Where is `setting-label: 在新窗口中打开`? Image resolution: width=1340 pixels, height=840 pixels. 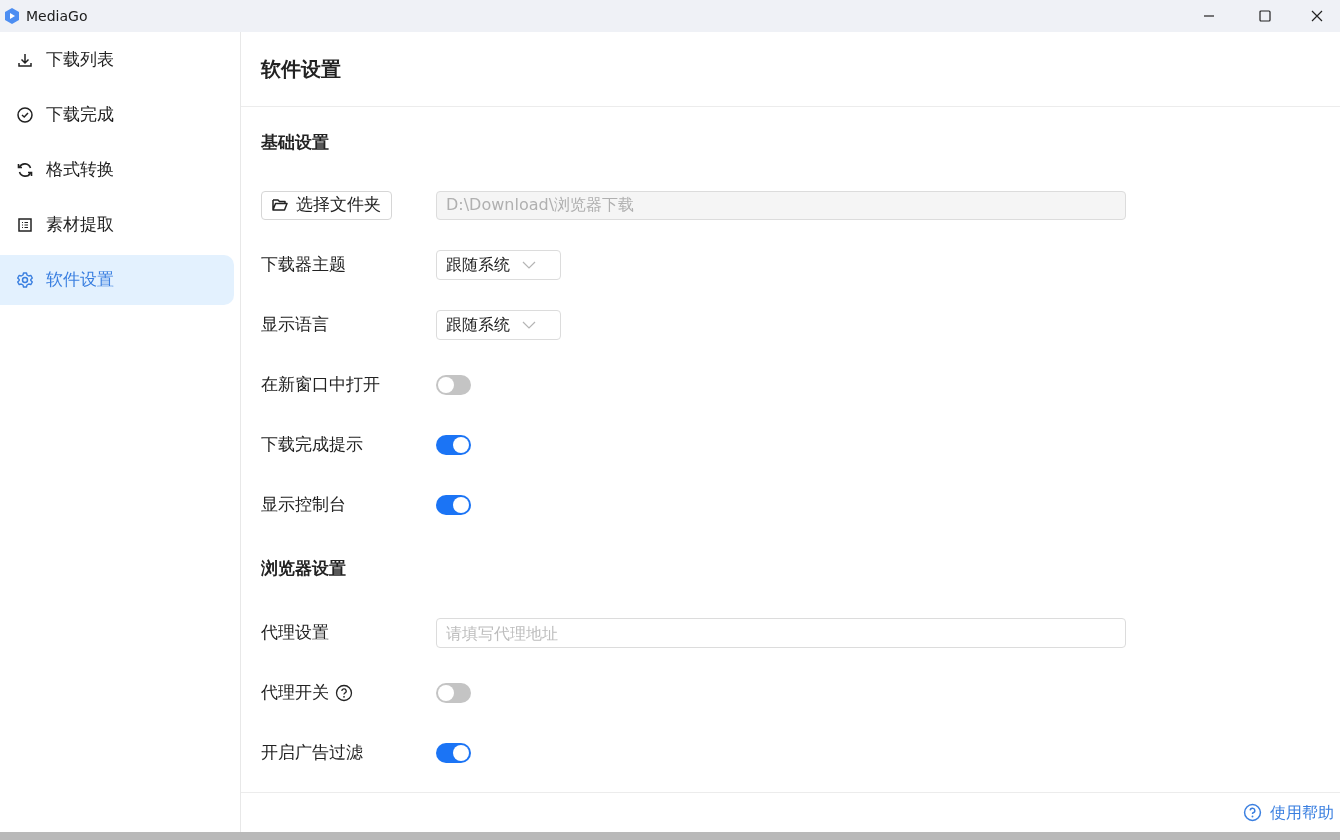
setting-label: 在新窗口中打开 is located at coordinates (320, 385).